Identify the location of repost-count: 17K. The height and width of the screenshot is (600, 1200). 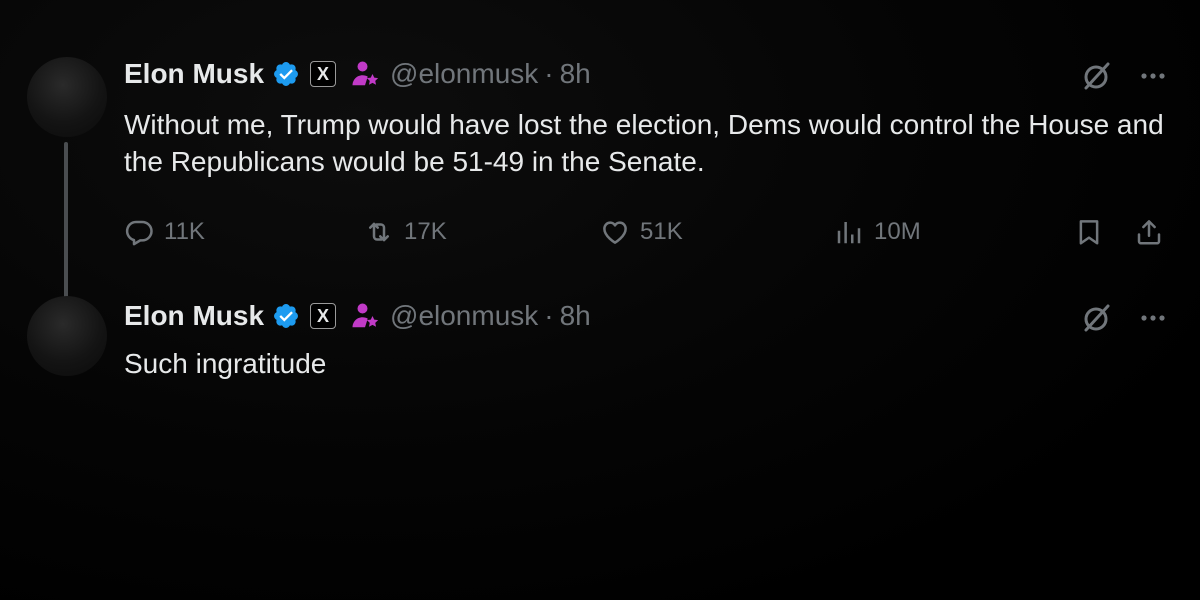
(425, 231).